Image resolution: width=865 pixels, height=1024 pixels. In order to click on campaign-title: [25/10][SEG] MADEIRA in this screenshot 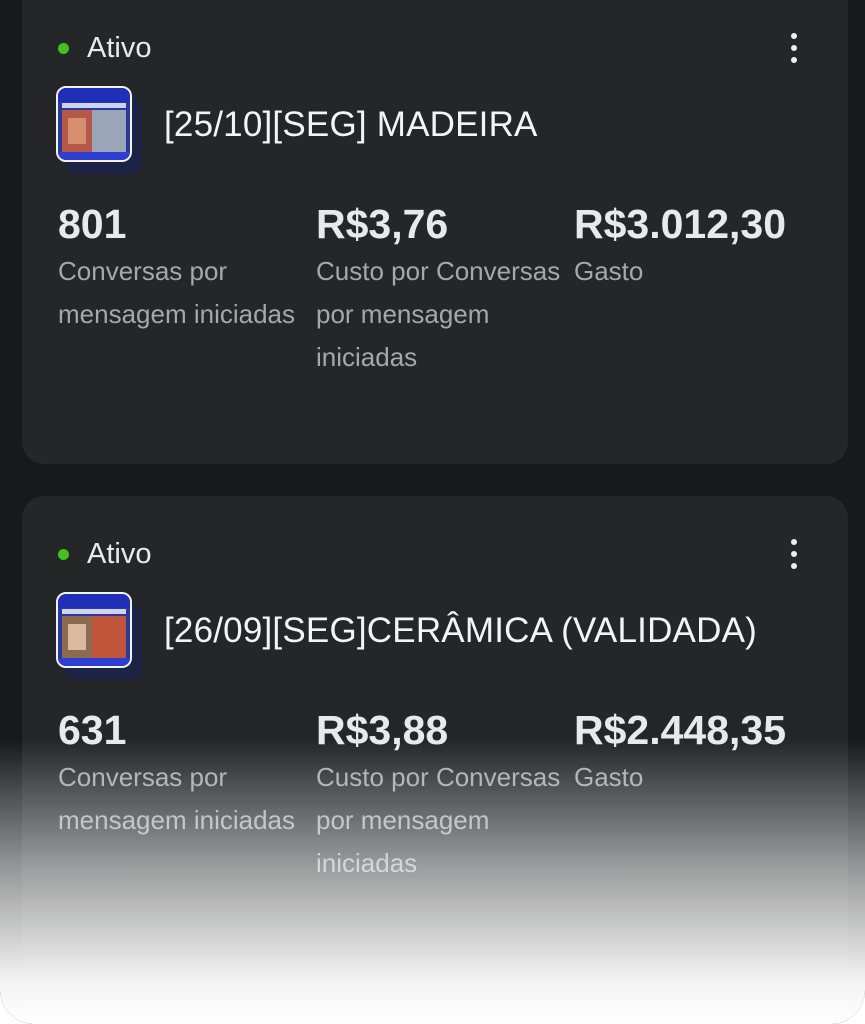, I will do `click(351, 124)`.